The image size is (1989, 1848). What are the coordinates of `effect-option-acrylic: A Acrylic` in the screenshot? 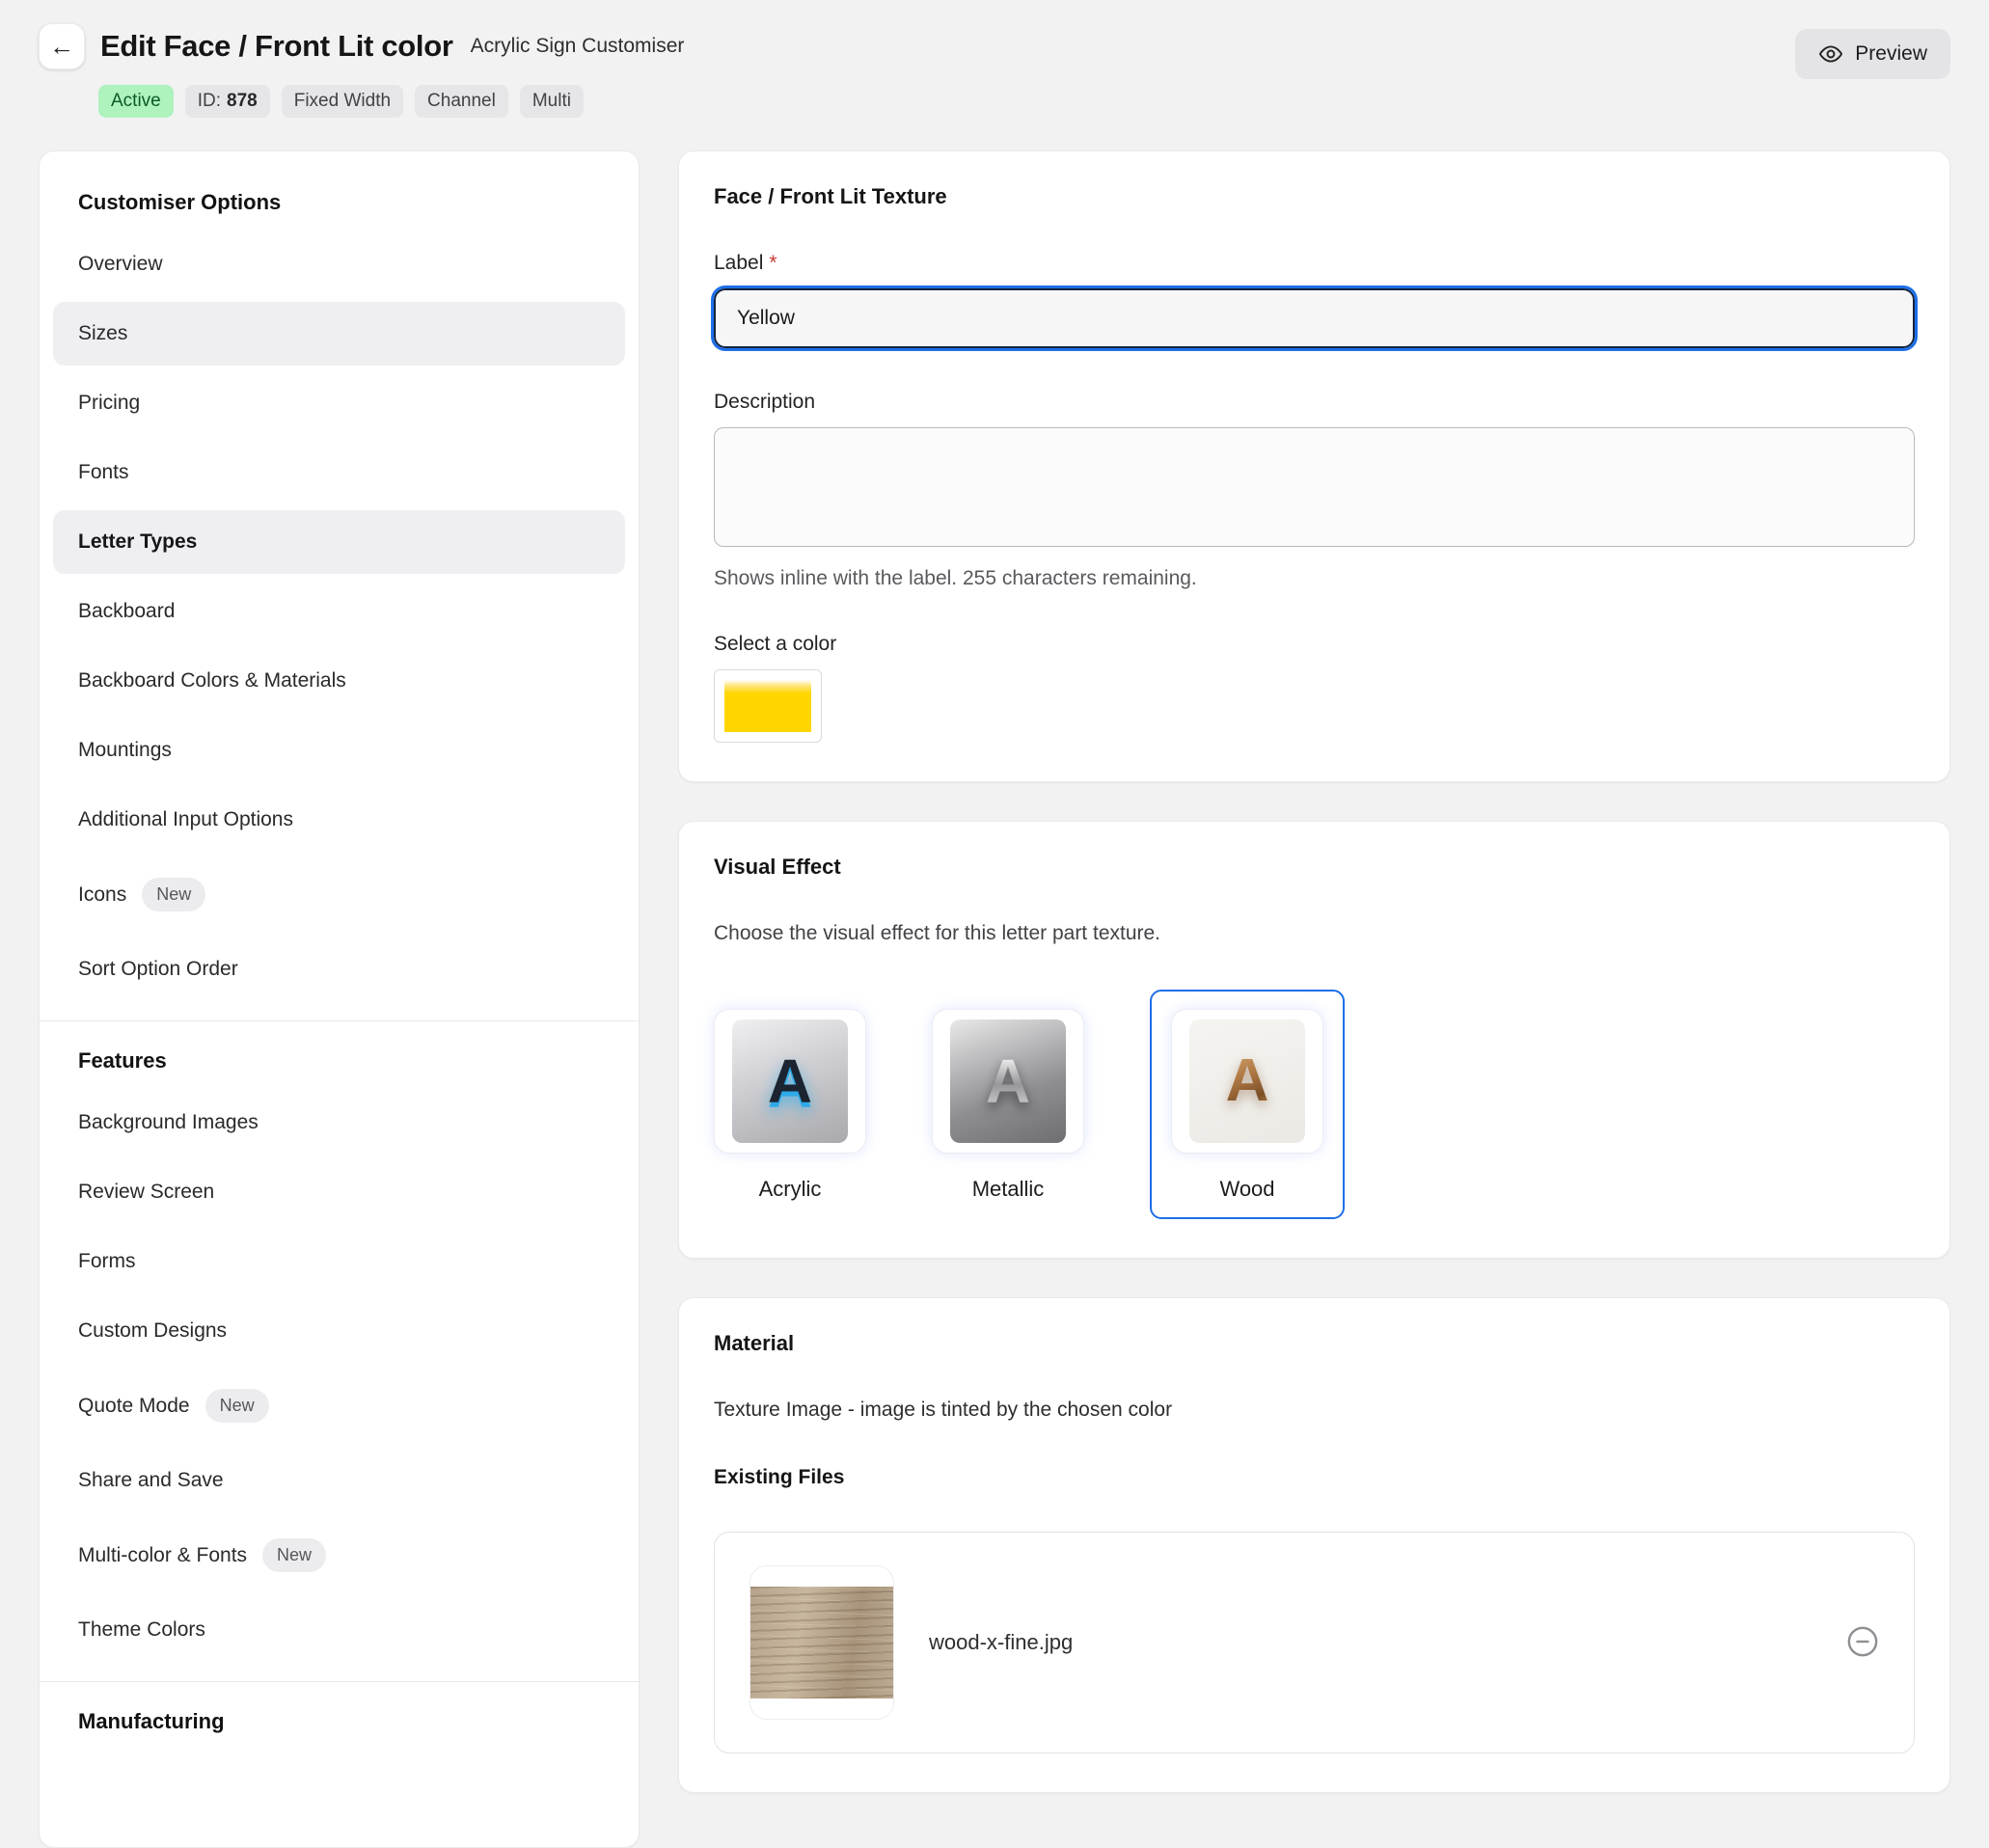 It's located at (790, 1096).